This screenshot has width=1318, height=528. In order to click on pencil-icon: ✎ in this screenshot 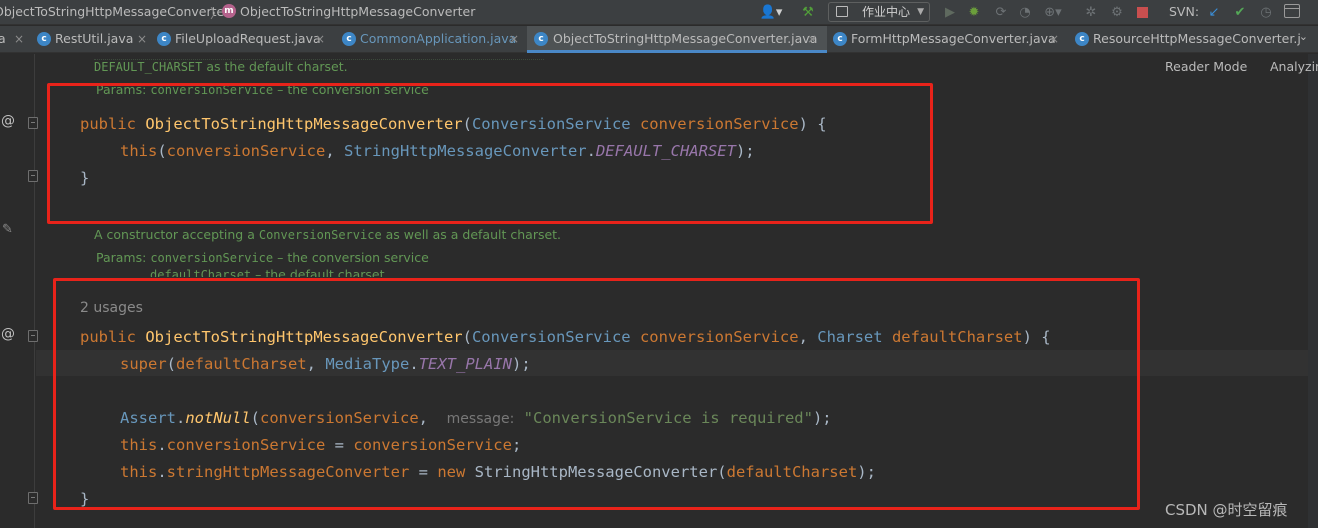, I will do `click(7, 229)`.